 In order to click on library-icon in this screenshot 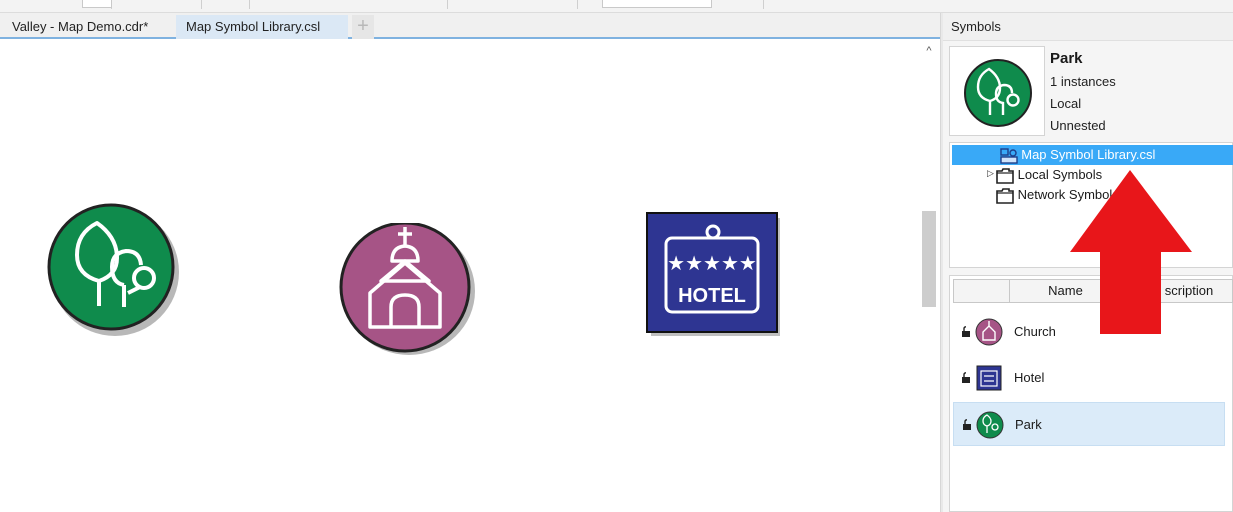, I will do `click(1008, 155)`.